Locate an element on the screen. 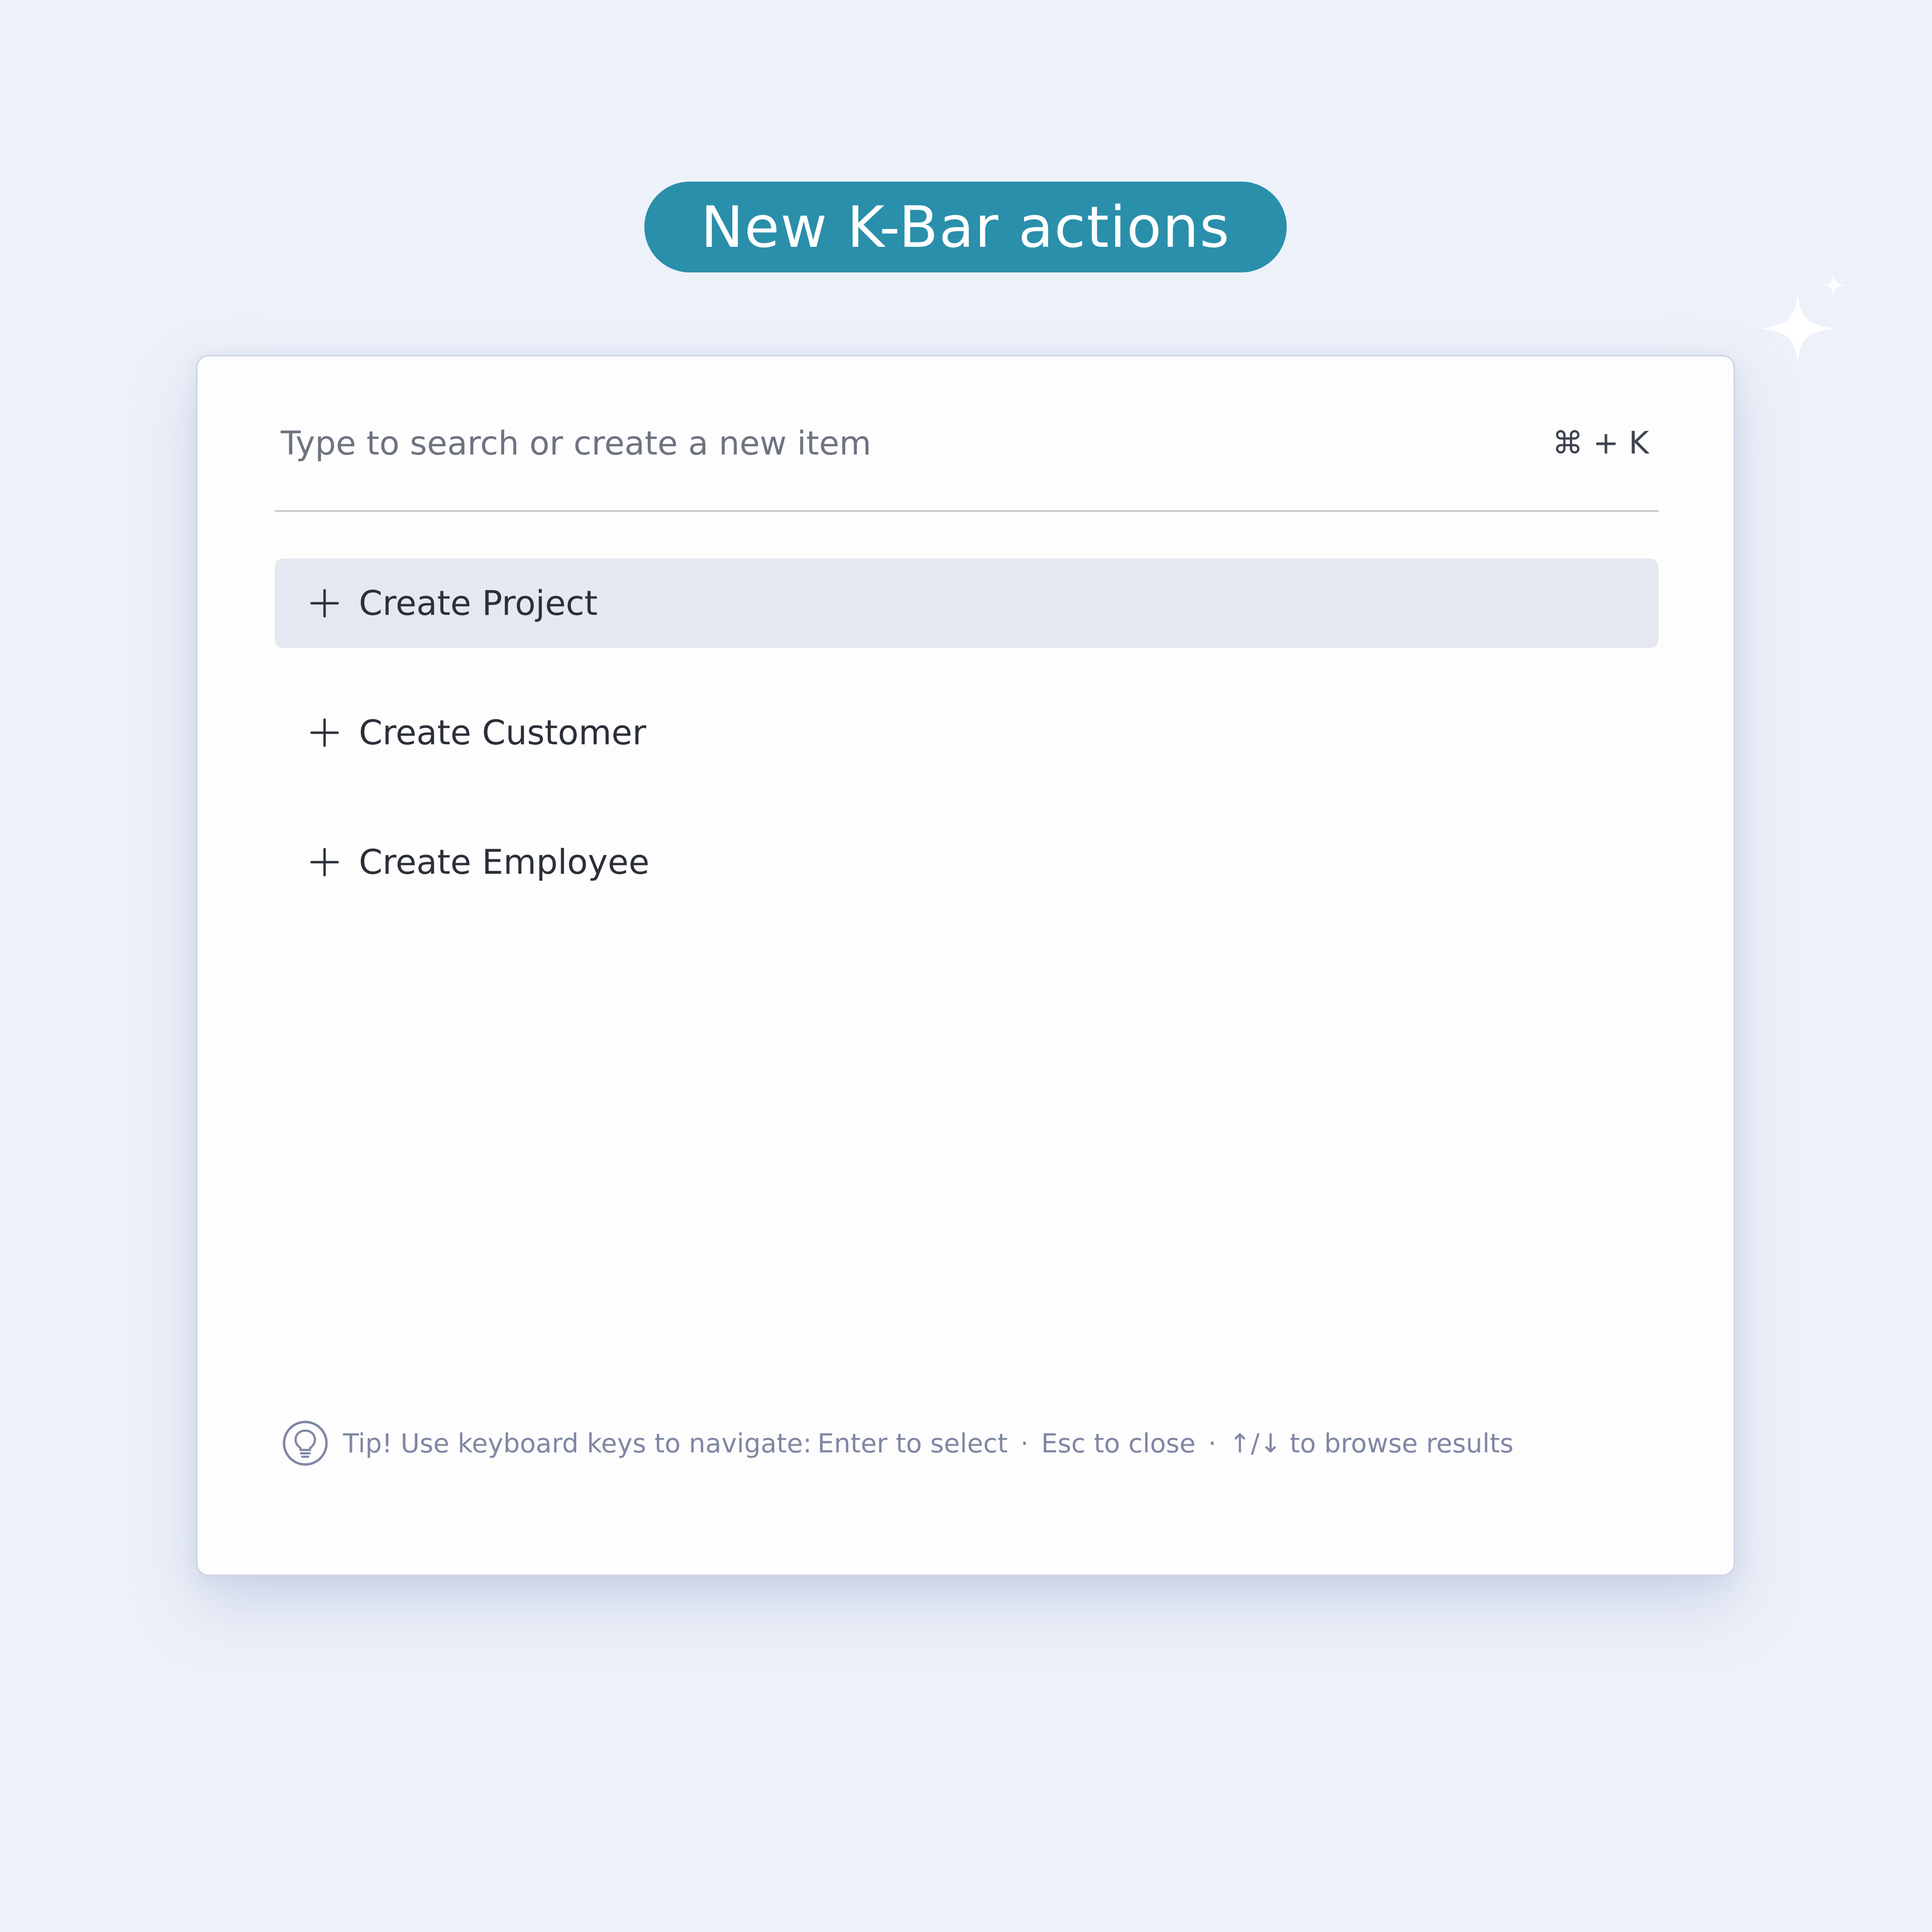 The image size is (1932, 1932). search-input is located at coordinates (854, 443).